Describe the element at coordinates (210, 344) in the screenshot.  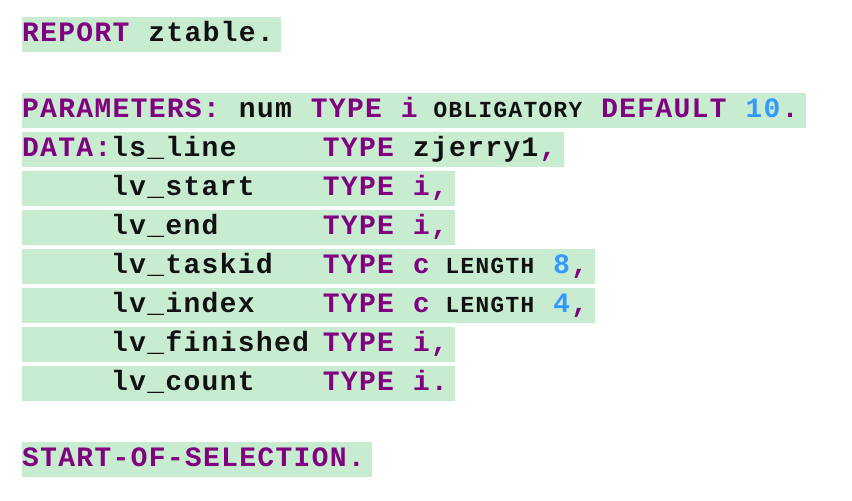
I see `identifier: lv_finished` at that location.